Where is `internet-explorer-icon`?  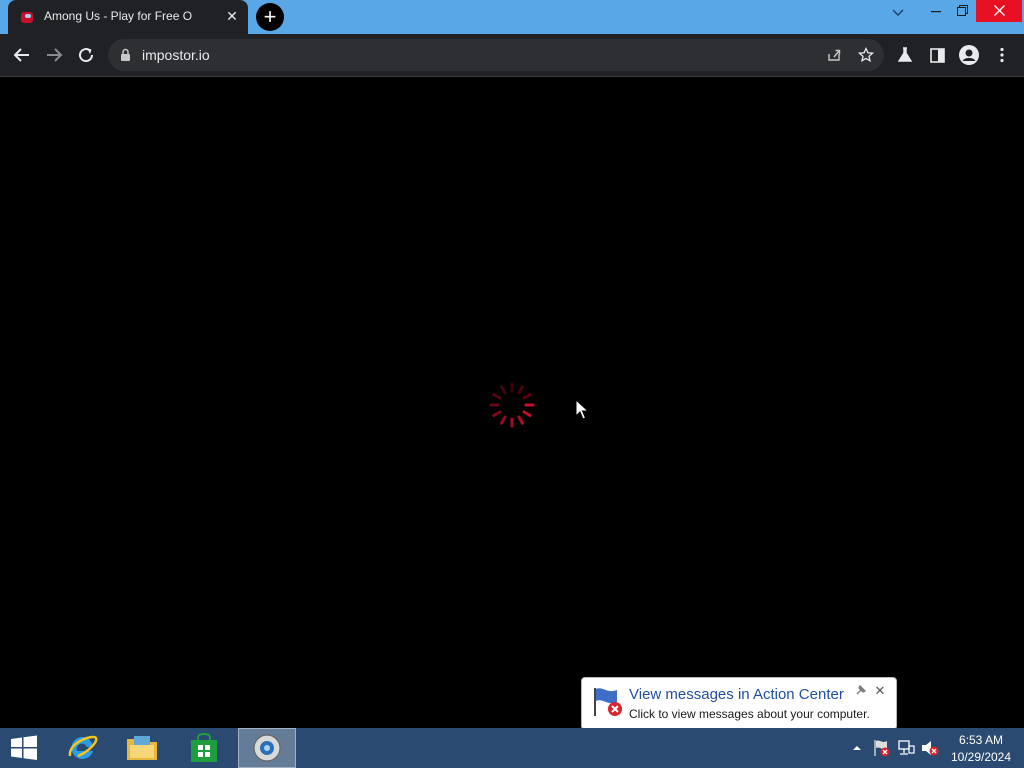 internet-explorer-icon is located at coordinates (83, 747).